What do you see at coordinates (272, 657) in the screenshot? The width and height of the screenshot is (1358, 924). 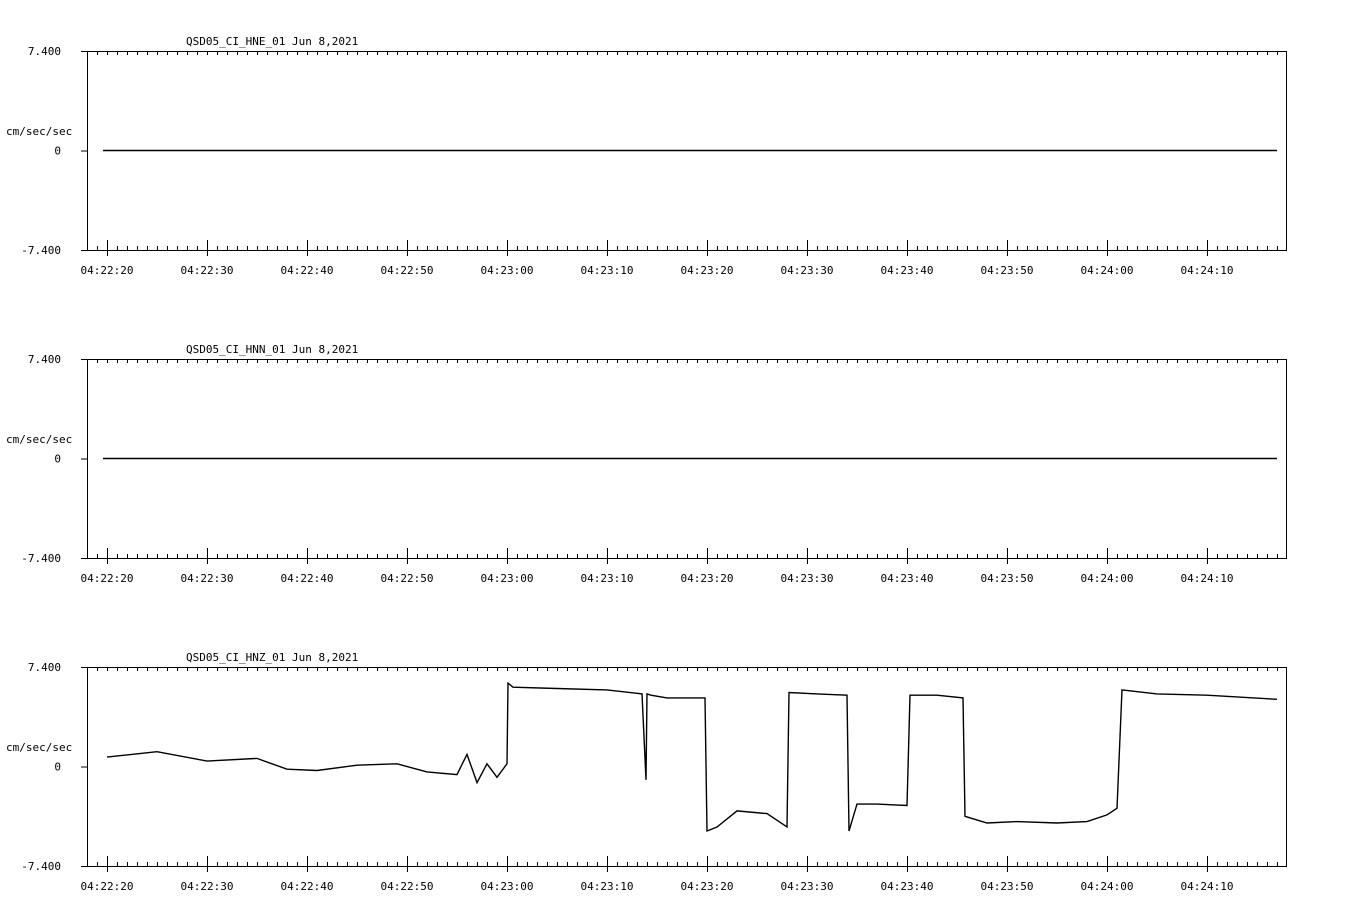 I see `chart-title: QSD05_CI_HNZ_01 Jun 8,2021` at bounding box center [272, 657].